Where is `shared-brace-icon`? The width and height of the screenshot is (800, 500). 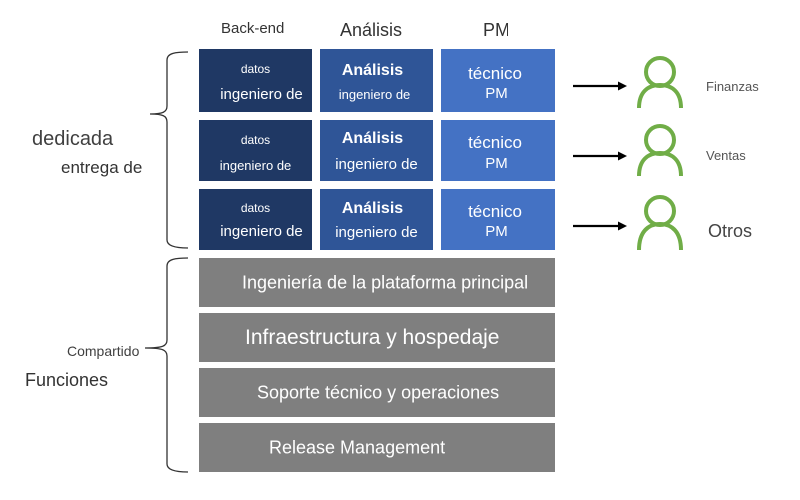 shared-brace-icon is located at coordinates (166, 365).